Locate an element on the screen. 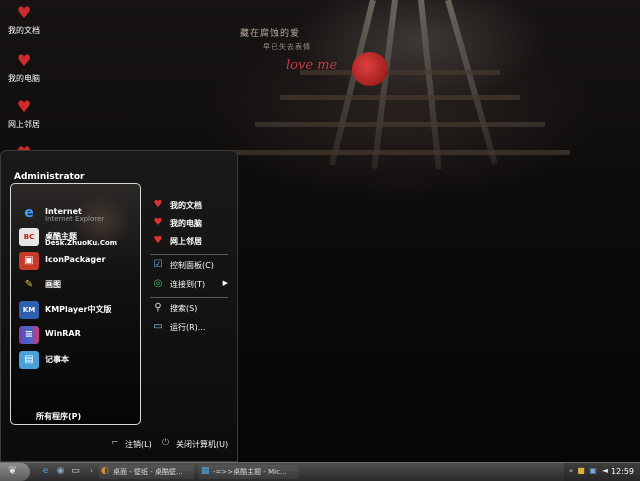  submenu-arrow-icon: ▶ is located at coordinates (225, 283).